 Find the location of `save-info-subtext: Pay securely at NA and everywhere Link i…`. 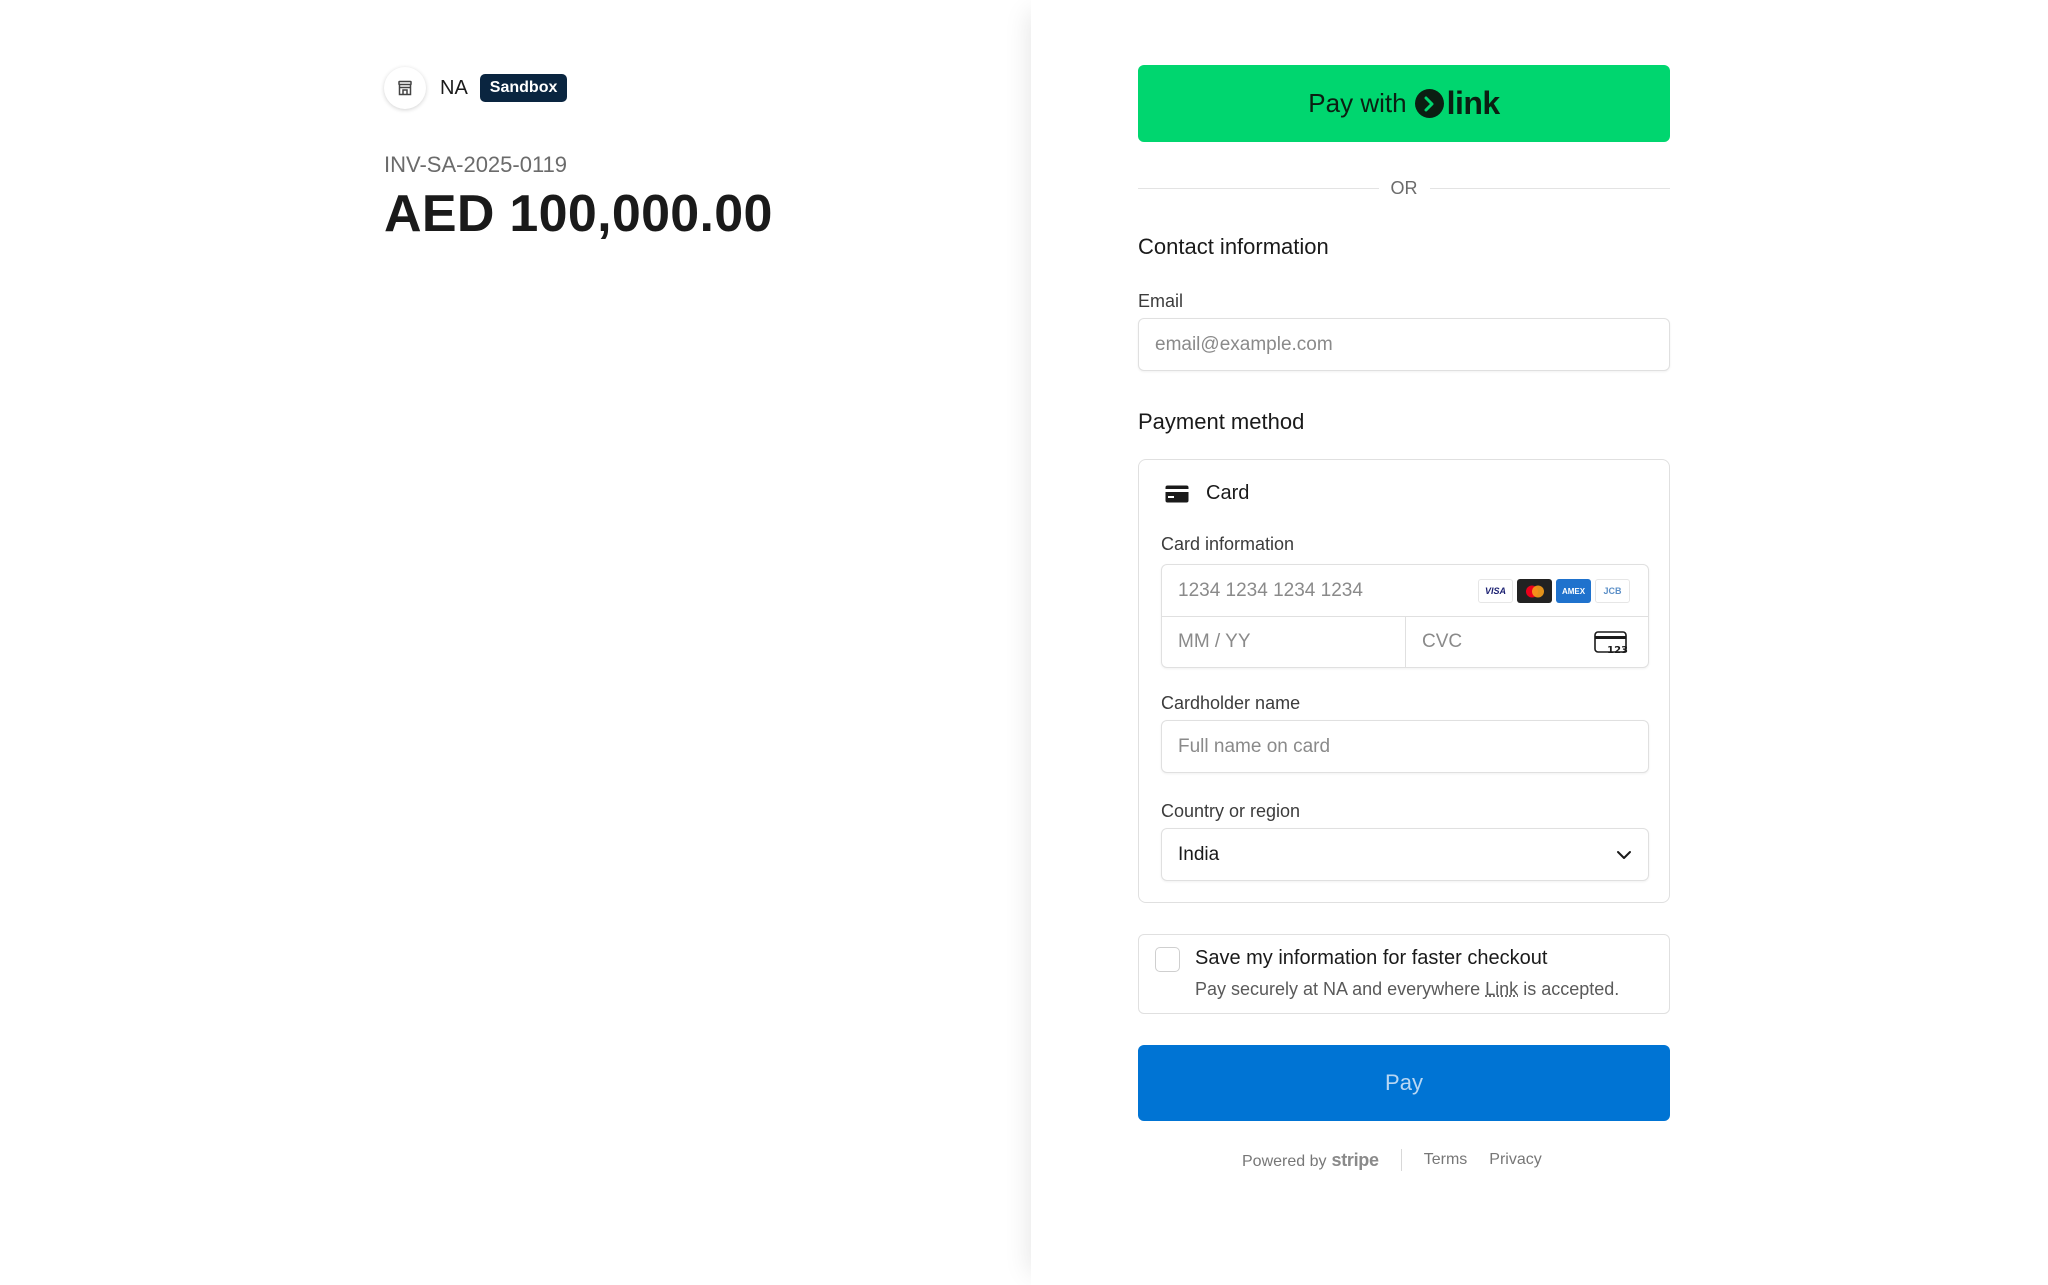

save-info-subtext: Pay securely at NA and everywhere Link i… is located at coordinates (1407, 989).